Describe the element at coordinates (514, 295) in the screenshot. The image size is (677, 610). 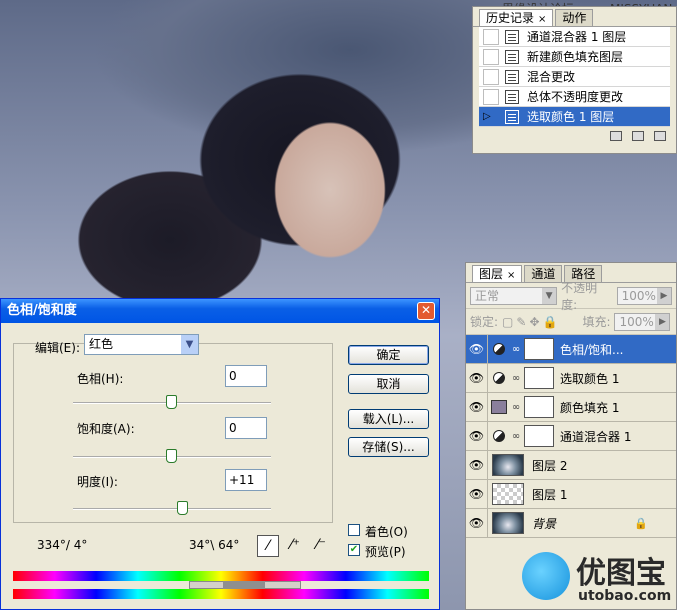
I see `blend-mode-select: 正常 ▼` at that location.